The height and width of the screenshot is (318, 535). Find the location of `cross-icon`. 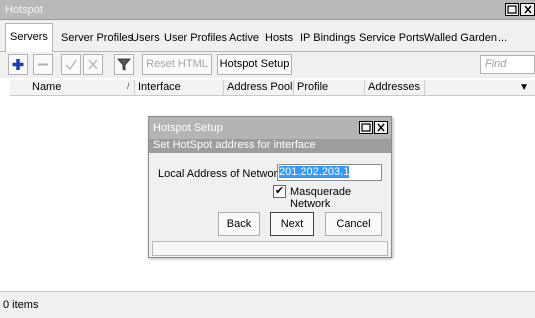

cross-icon is located at coordinates (93, 64).